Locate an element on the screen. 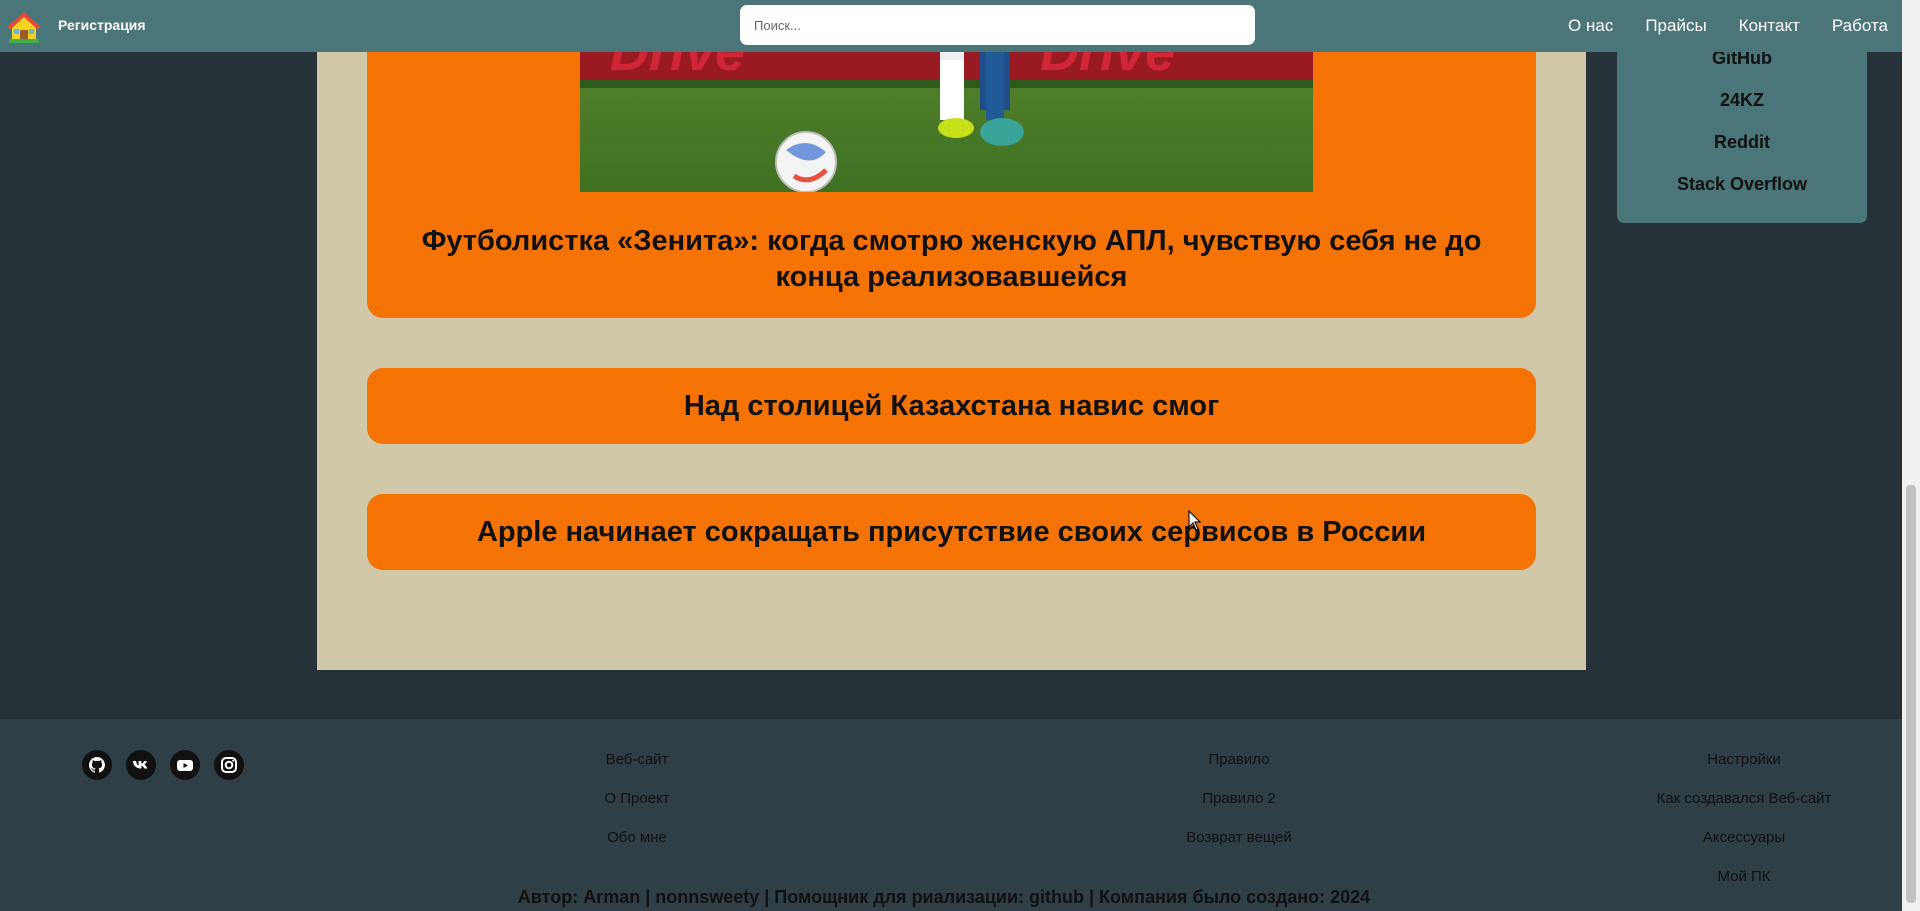  nav-item-contact: Контакт is located at coordinates (1769, 26).